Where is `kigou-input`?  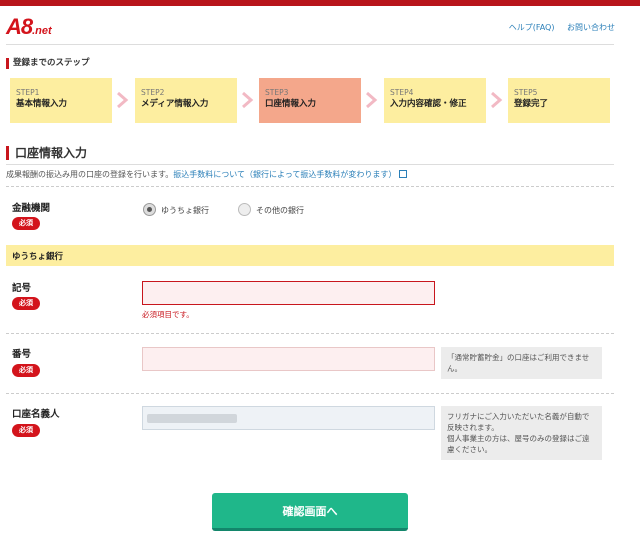
kigou-input is located at coordinates (288, 293).